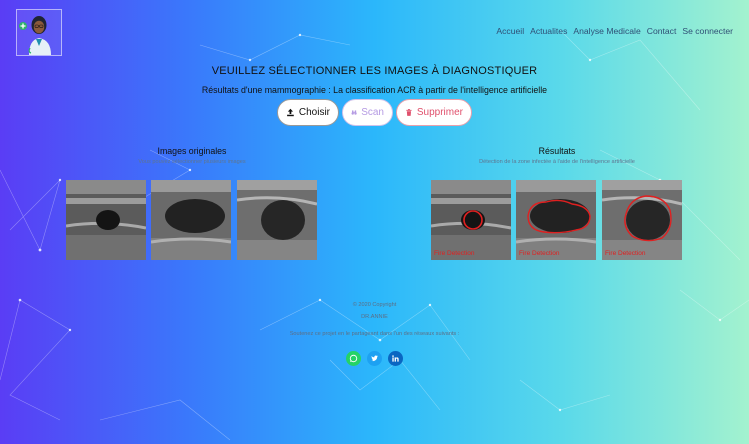  What do you see at coordinates (409, 112) in the screenshot?
I see `trash-icon` at bounding box center [409, 112].